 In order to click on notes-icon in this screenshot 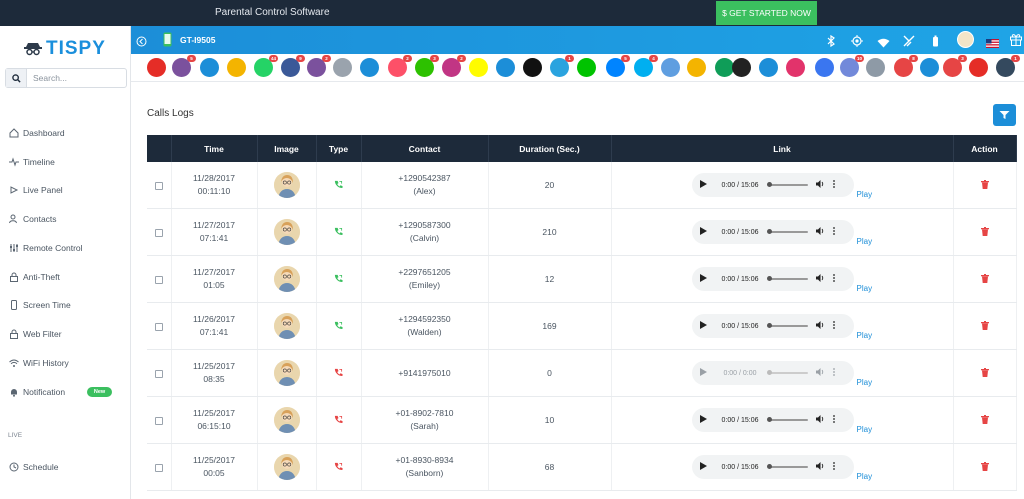, I will do `click(236, 67)`.